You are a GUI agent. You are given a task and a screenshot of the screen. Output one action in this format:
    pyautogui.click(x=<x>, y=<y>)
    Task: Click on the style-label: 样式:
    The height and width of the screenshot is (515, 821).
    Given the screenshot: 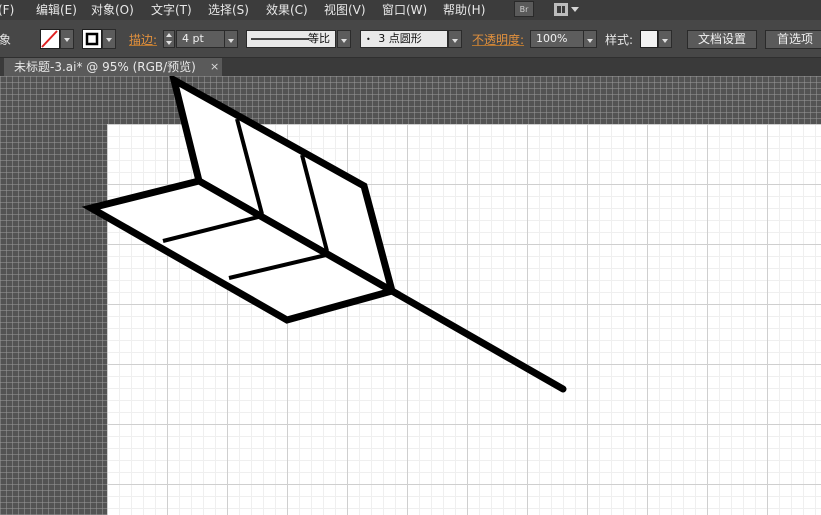 What is the action you would take?
    pyautogui.click(x=619, y=40)
    